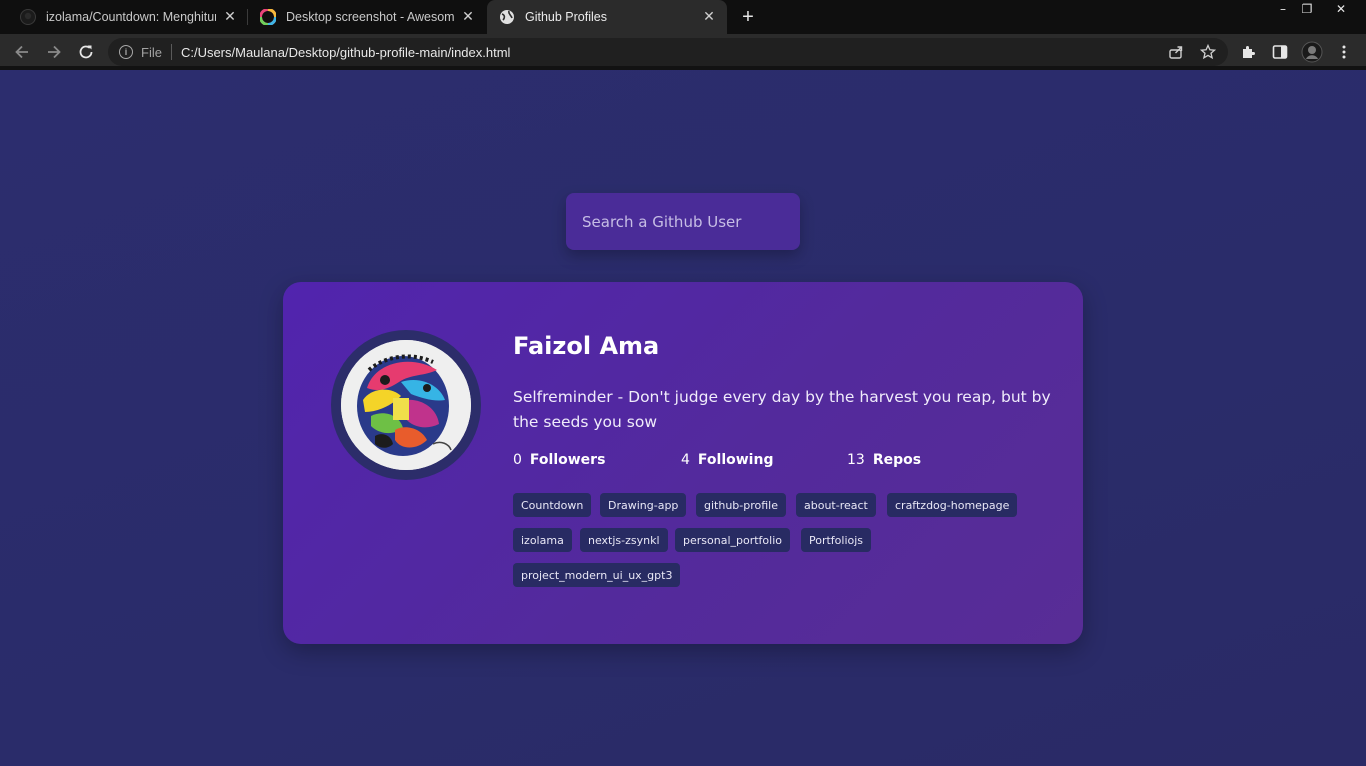 This screenshot has height=766, width=1366. I want to click on forward-button, so click(54, 52).